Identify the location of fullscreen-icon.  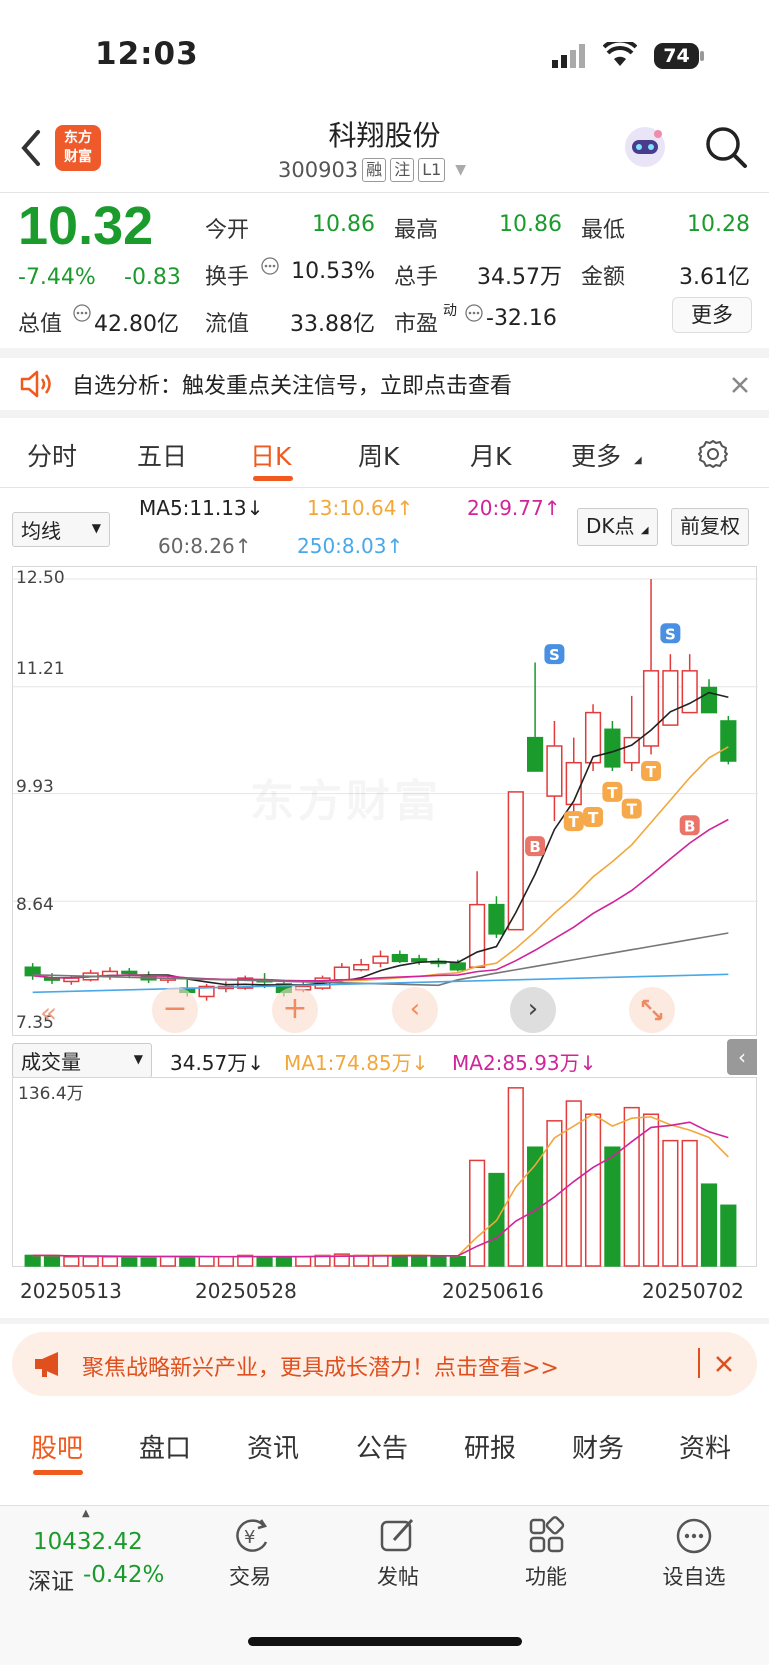
(652, 1010).